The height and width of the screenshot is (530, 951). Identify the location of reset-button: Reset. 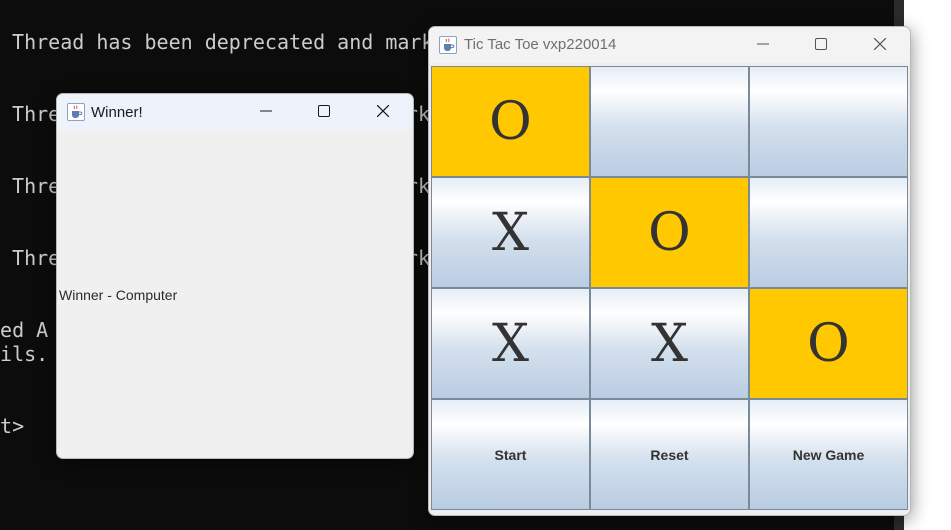
(669, 454).